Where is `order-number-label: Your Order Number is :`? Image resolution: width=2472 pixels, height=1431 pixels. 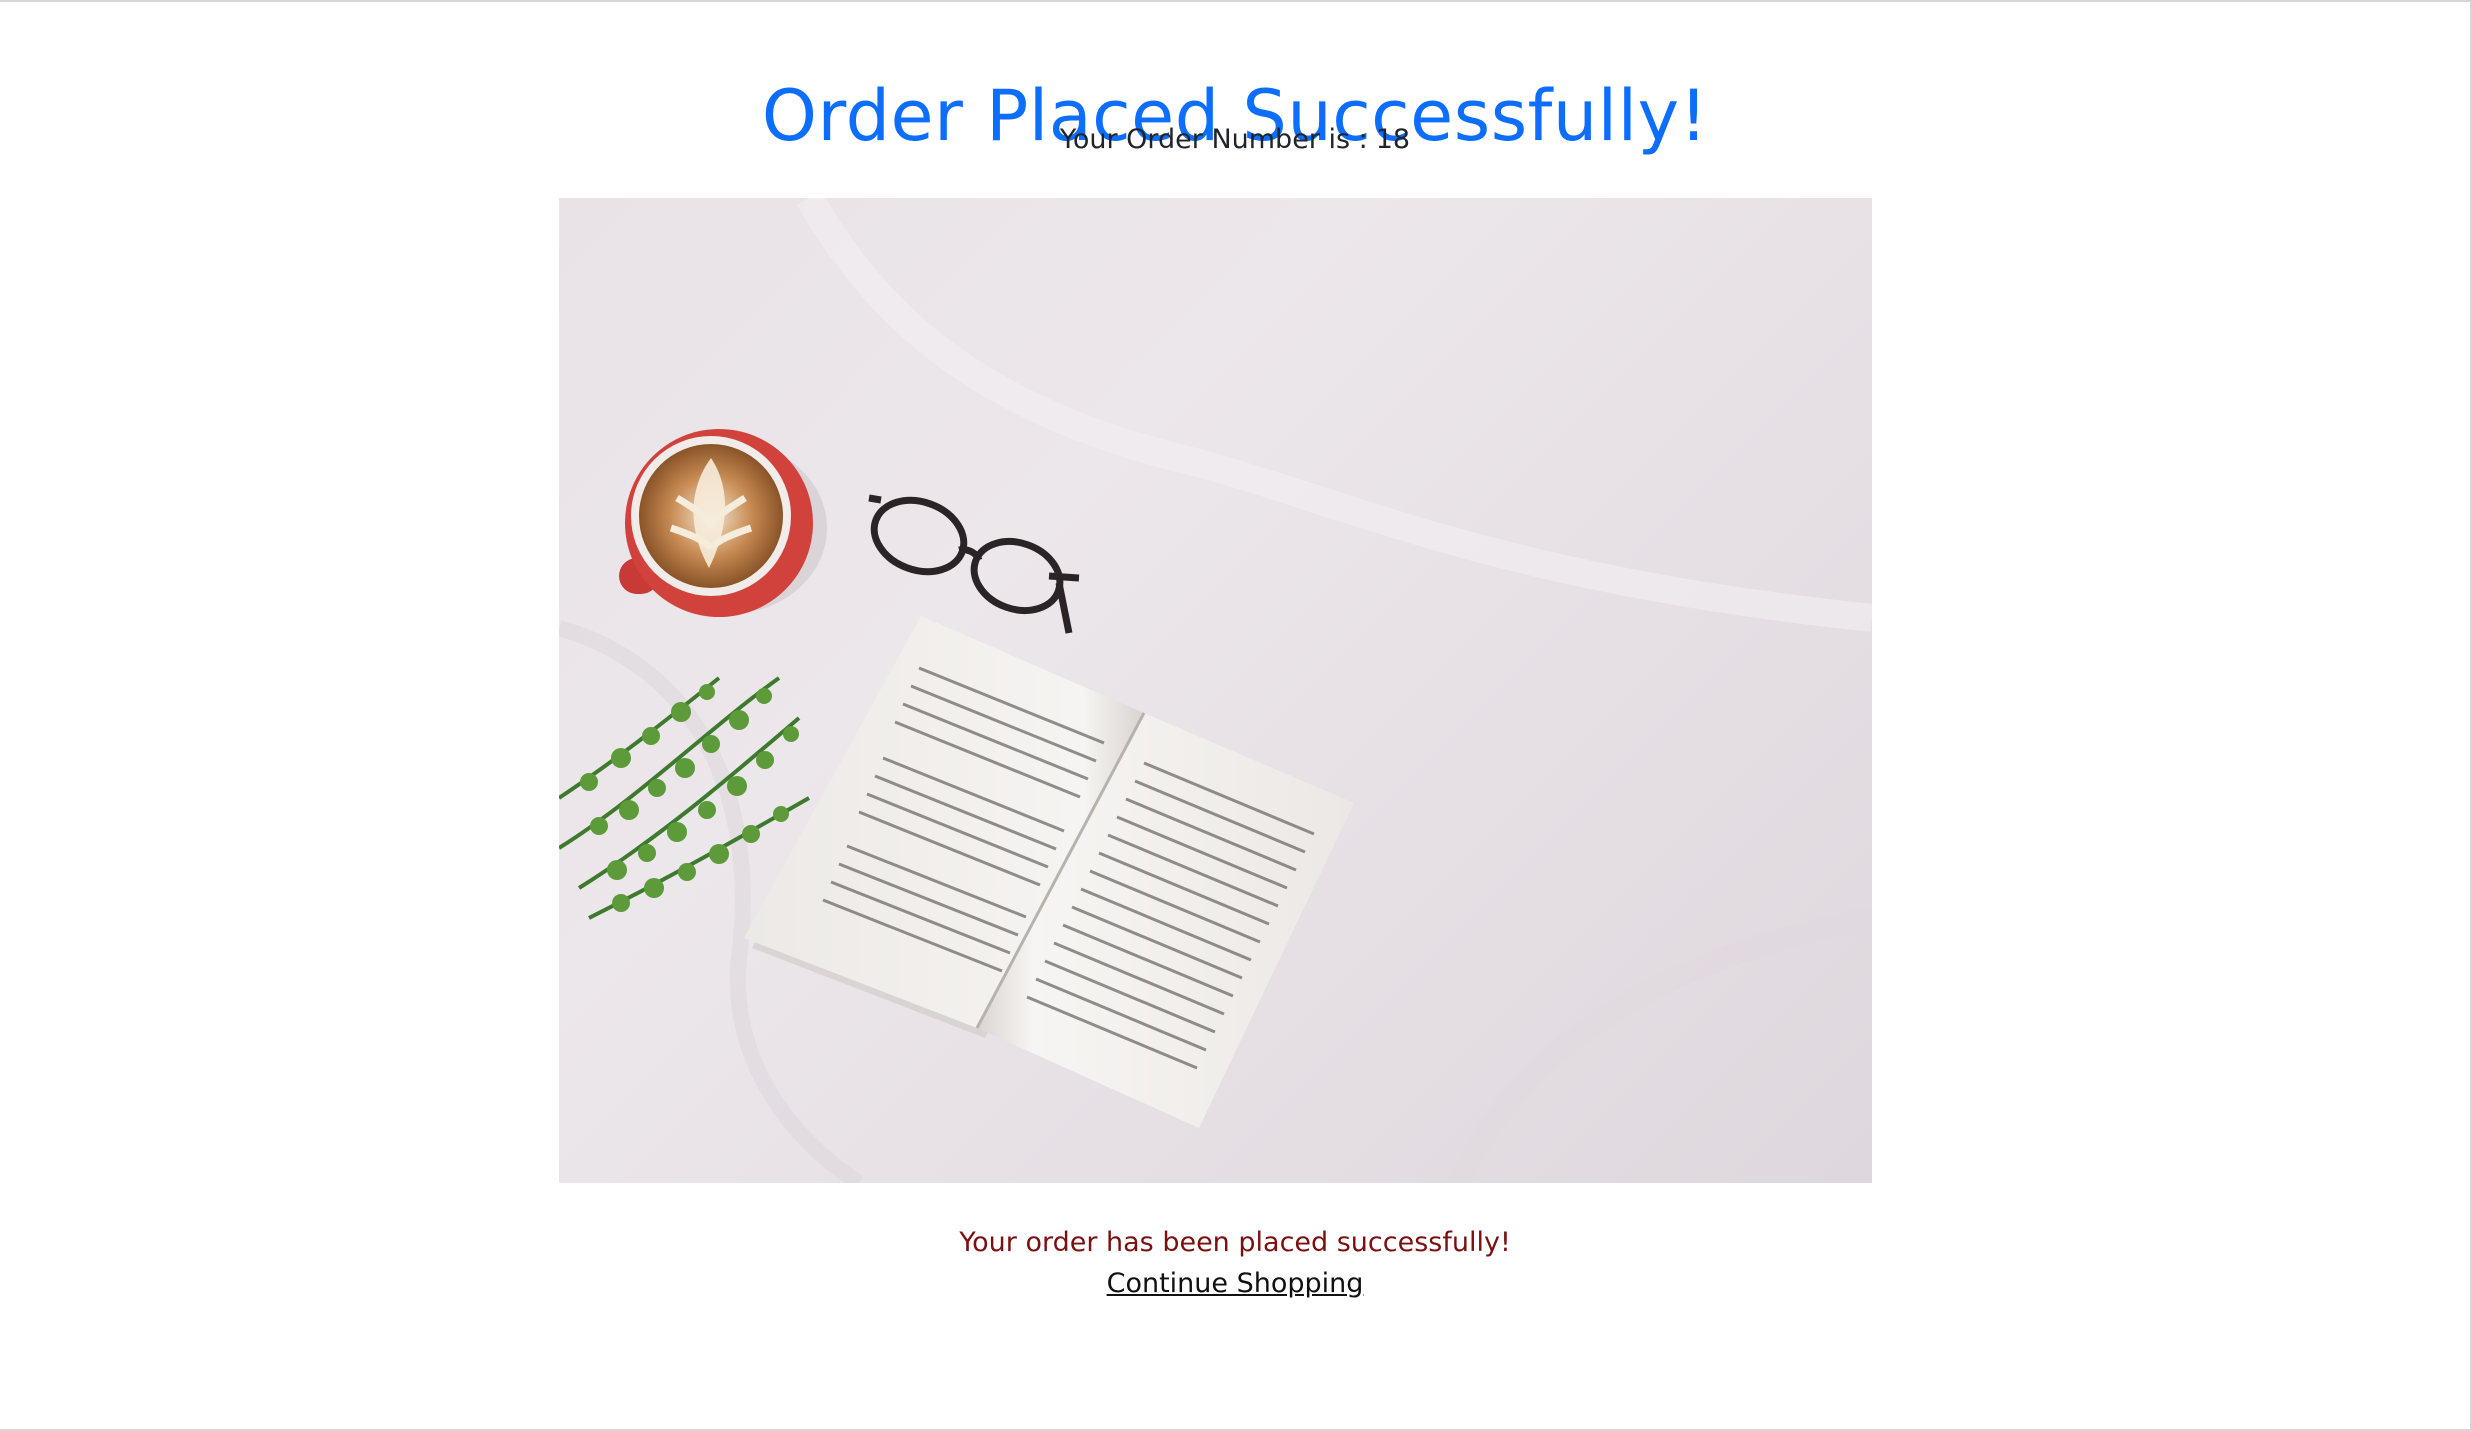
order-number-label: Your Order Number is : is located at coordinates (1213, 139).